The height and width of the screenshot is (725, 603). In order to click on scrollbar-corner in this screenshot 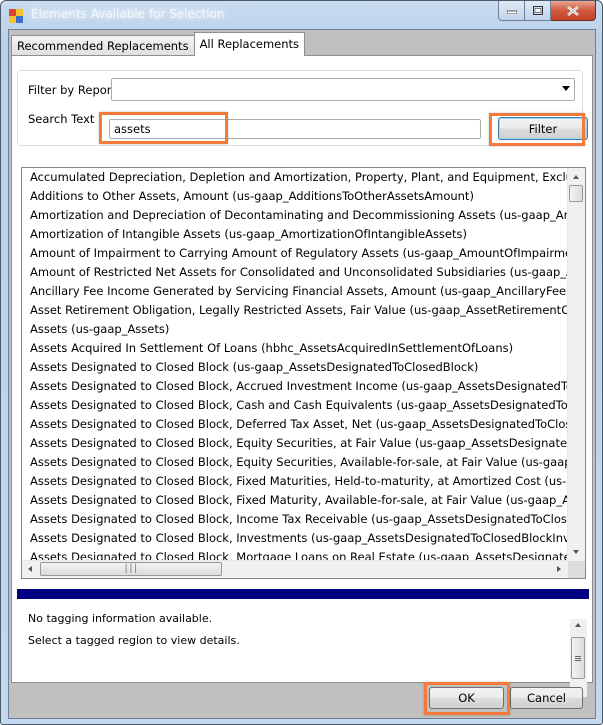, I will do `click(576, 569)`.